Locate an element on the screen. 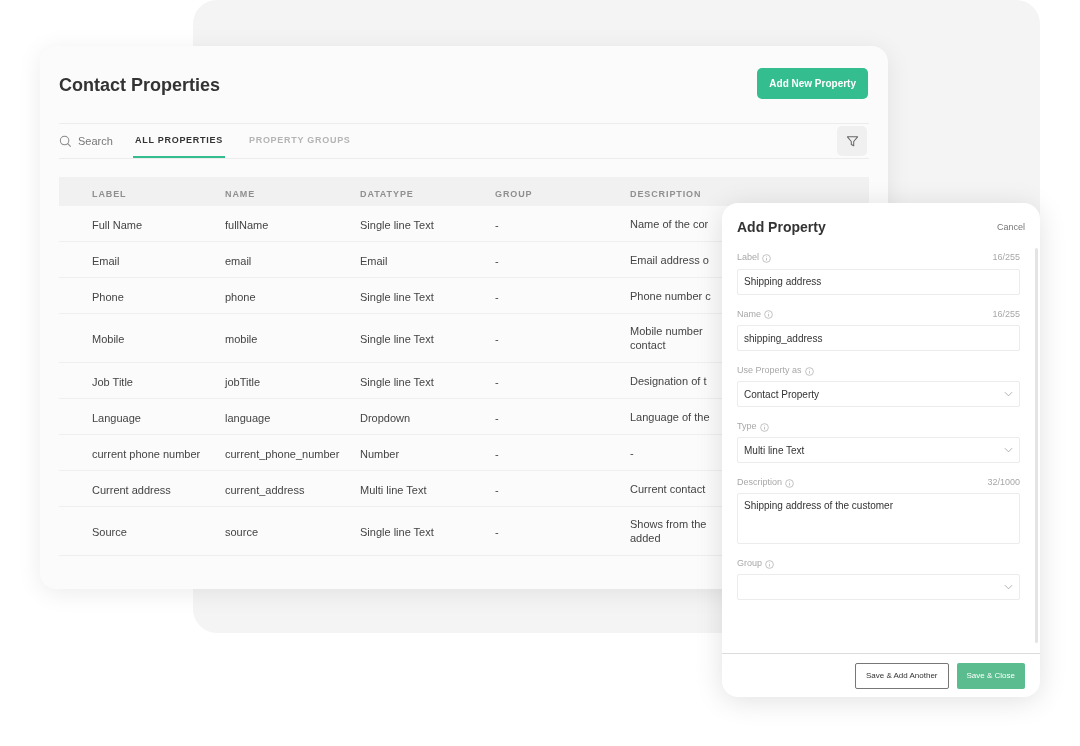 The image size is (1080, 746). table-cell-text: - is located at coordinates (632, 452).